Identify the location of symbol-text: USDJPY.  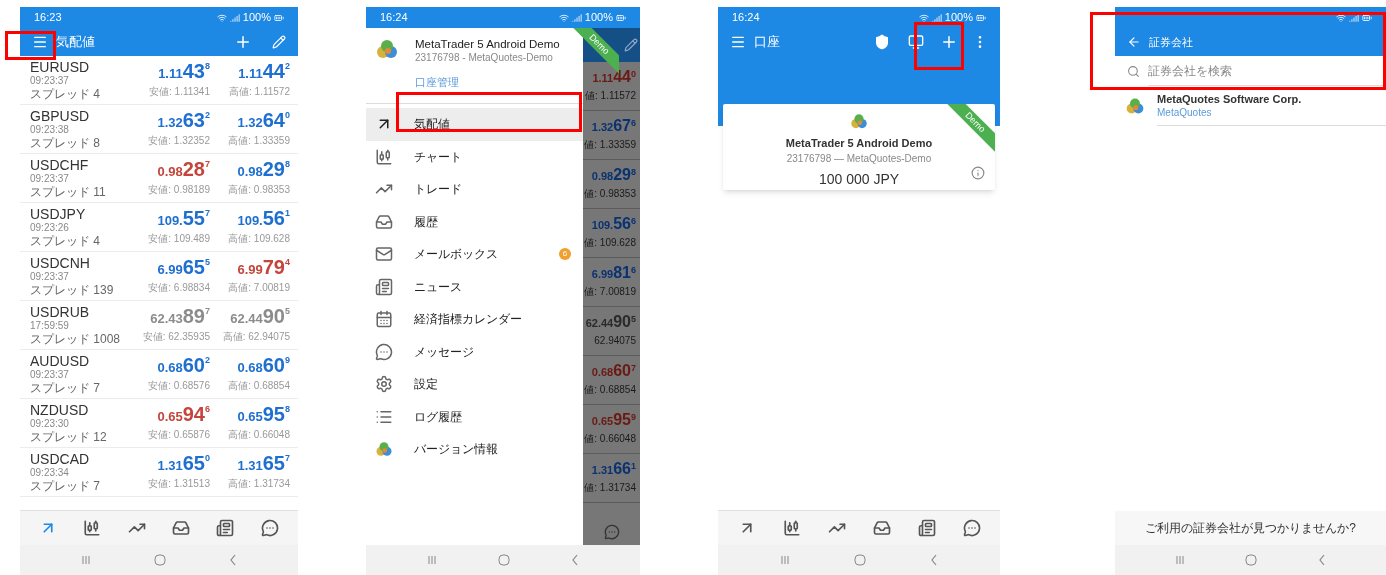
(58, 214).